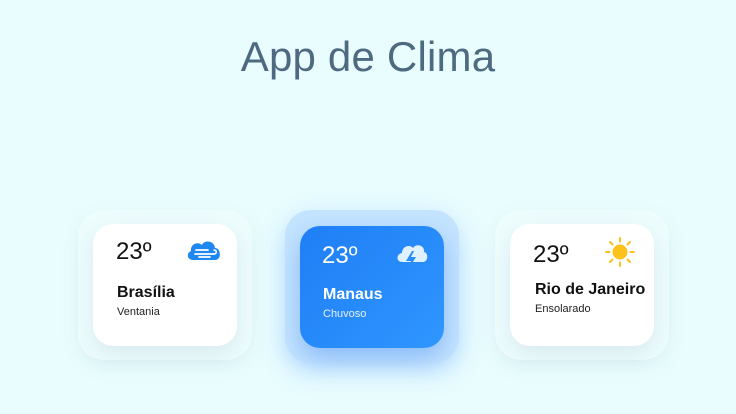 The height and width of the screenshot is (414, 736). Describe the element at coordinates (368, 56) in the screenshot. I see `page-title: App de Clima` at that location.